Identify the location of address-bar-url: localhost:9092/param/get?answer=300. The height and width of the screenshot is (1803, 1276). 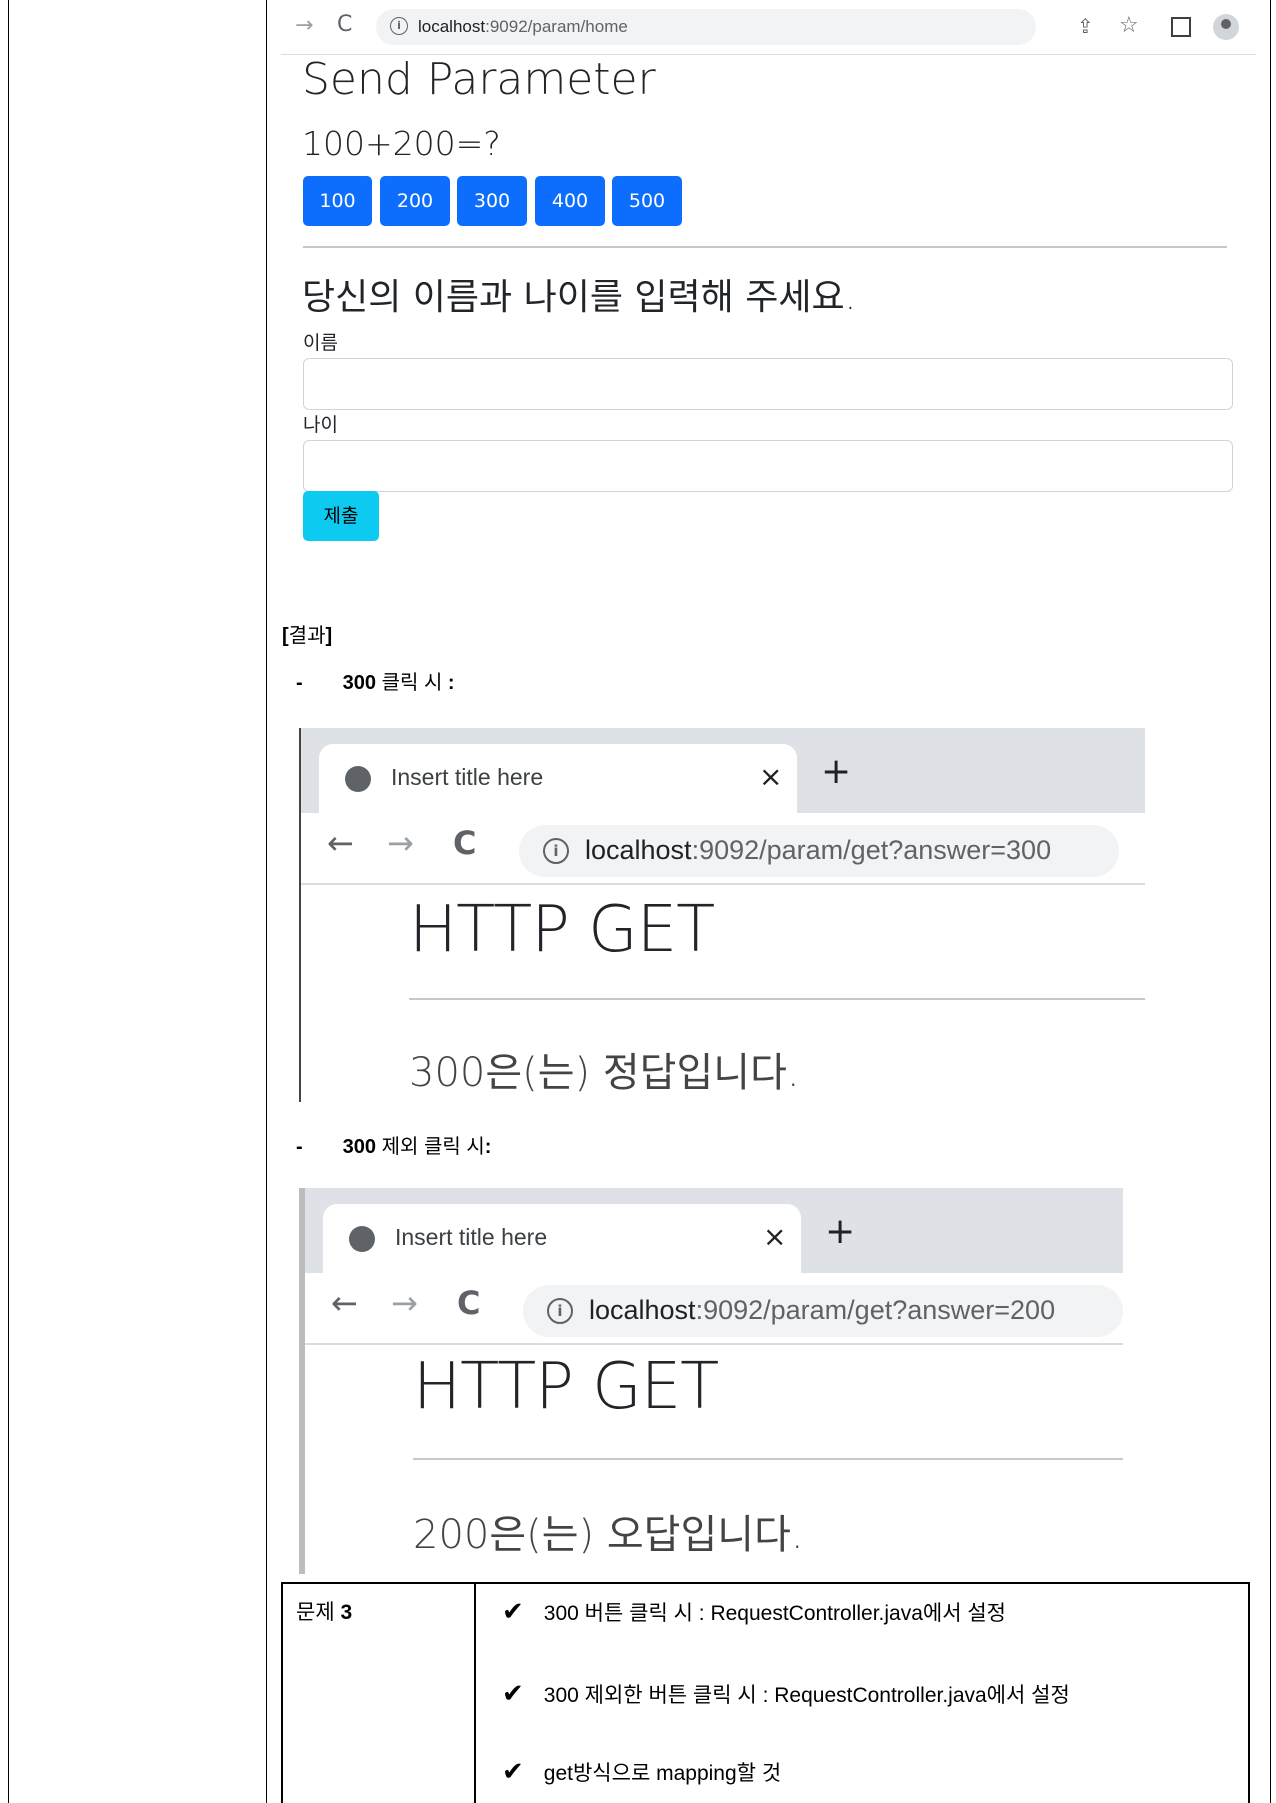
(818, 850).